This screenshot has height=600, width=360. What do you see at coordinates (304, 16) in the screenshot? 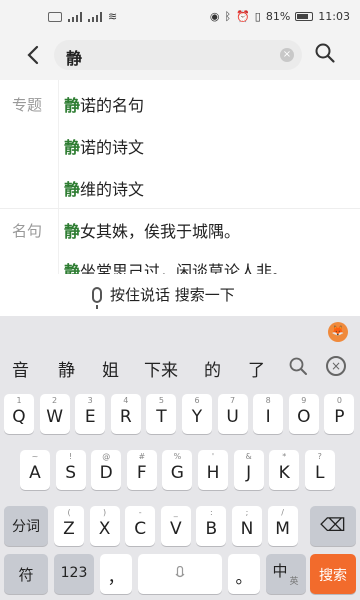
I see `battery-icon` at bounding box center [304, 16].